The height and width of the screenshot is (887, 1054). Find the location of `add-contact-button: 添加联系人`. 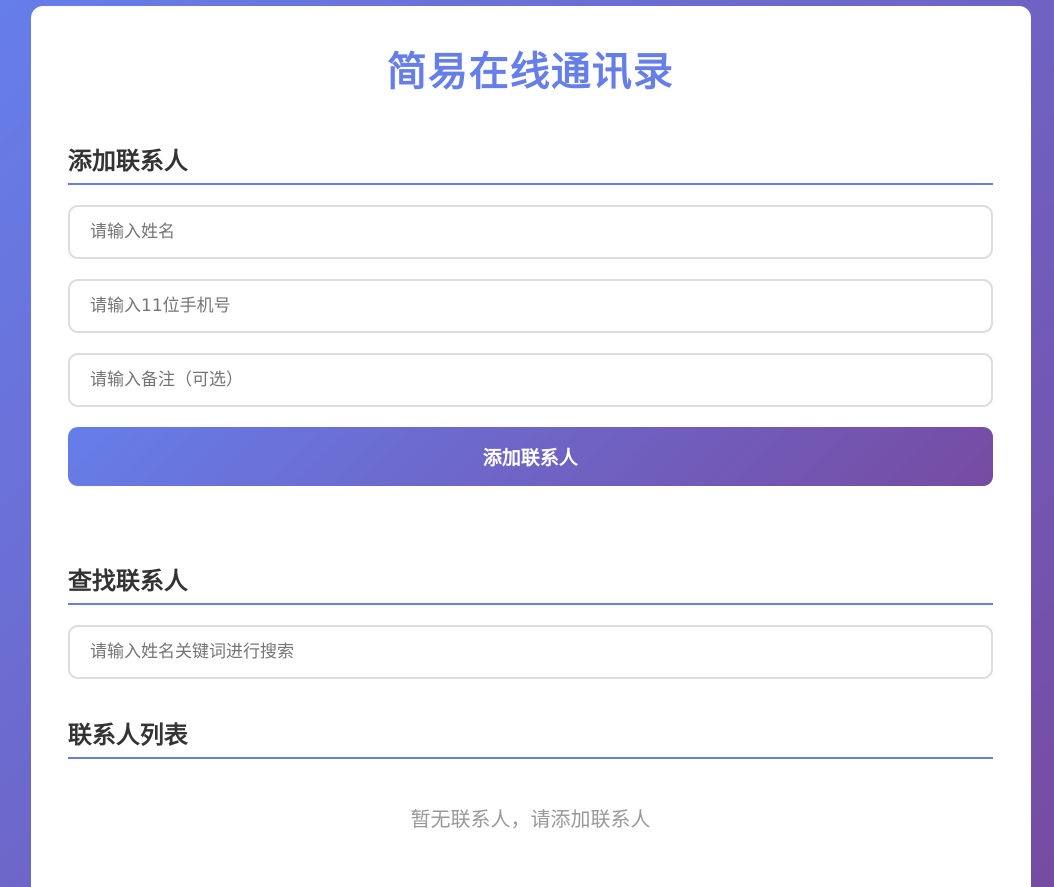

add-contact-button: 添加联系人 is located at coordinates (530, 456).